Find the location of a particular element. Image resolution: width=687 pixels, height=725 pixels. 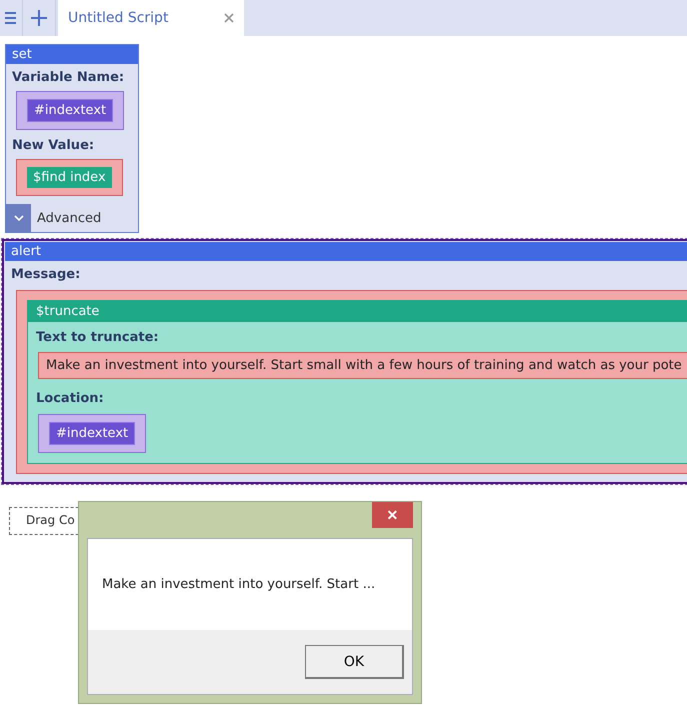

add-tab-button is located at coordinates (39, 18).